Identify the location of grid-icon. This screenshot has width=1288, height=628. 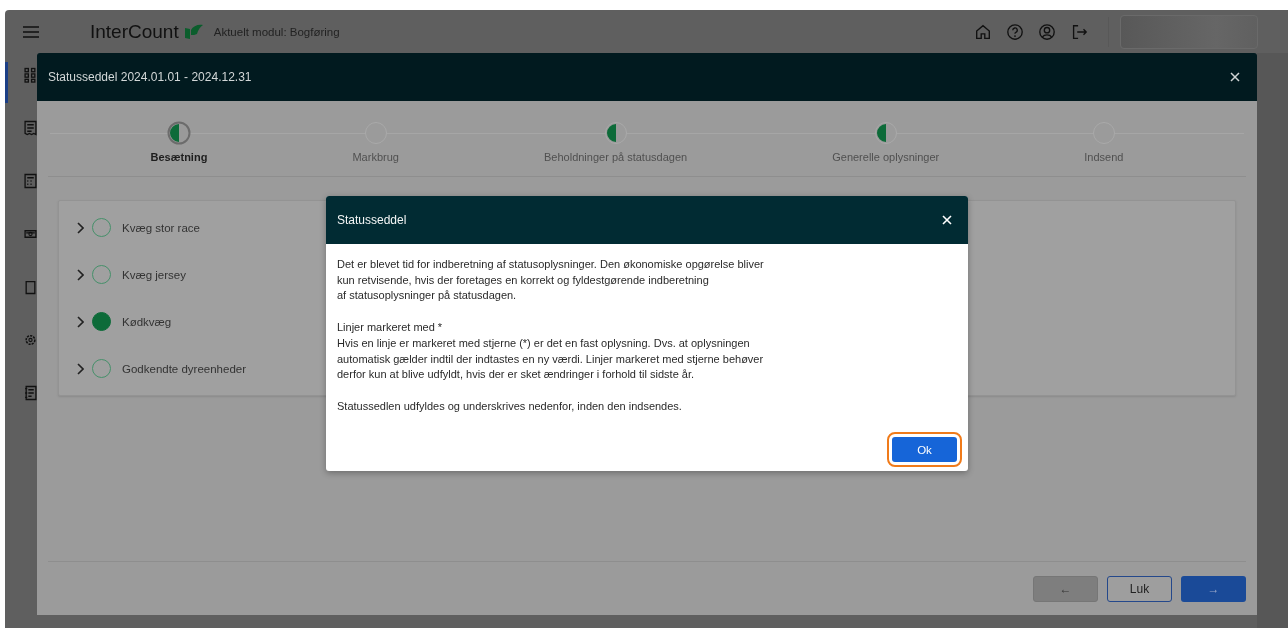
(30, 75).